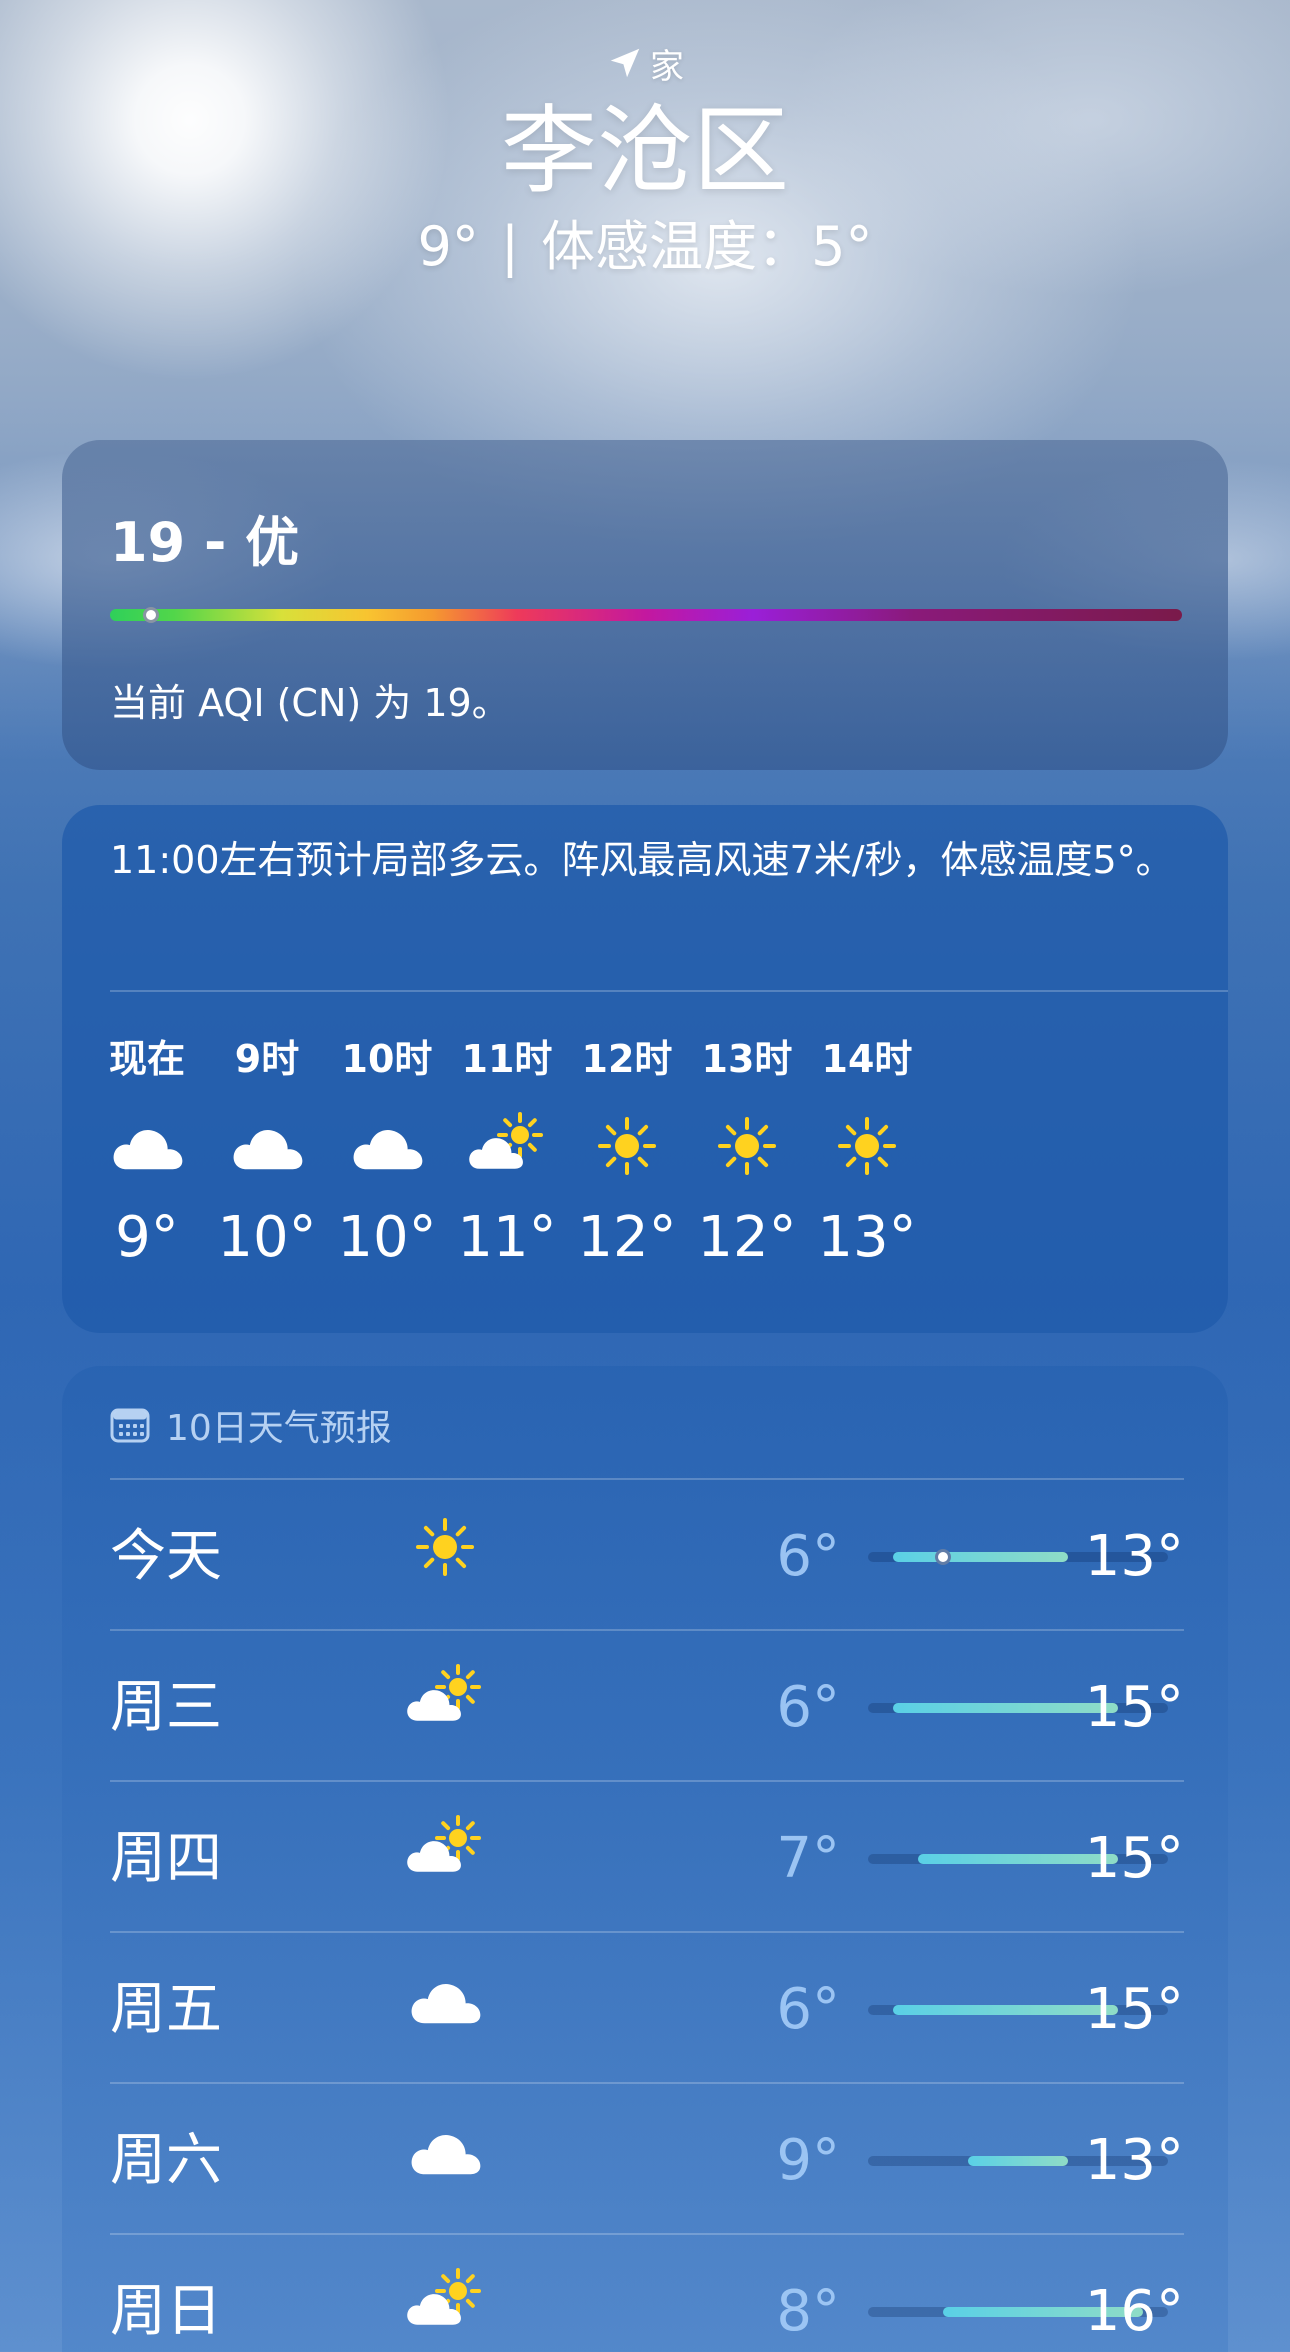 Image resolution: width=1290 pixels, height=2352 pixels. I want to click on hour-label: 14时, so click(867, 1059).